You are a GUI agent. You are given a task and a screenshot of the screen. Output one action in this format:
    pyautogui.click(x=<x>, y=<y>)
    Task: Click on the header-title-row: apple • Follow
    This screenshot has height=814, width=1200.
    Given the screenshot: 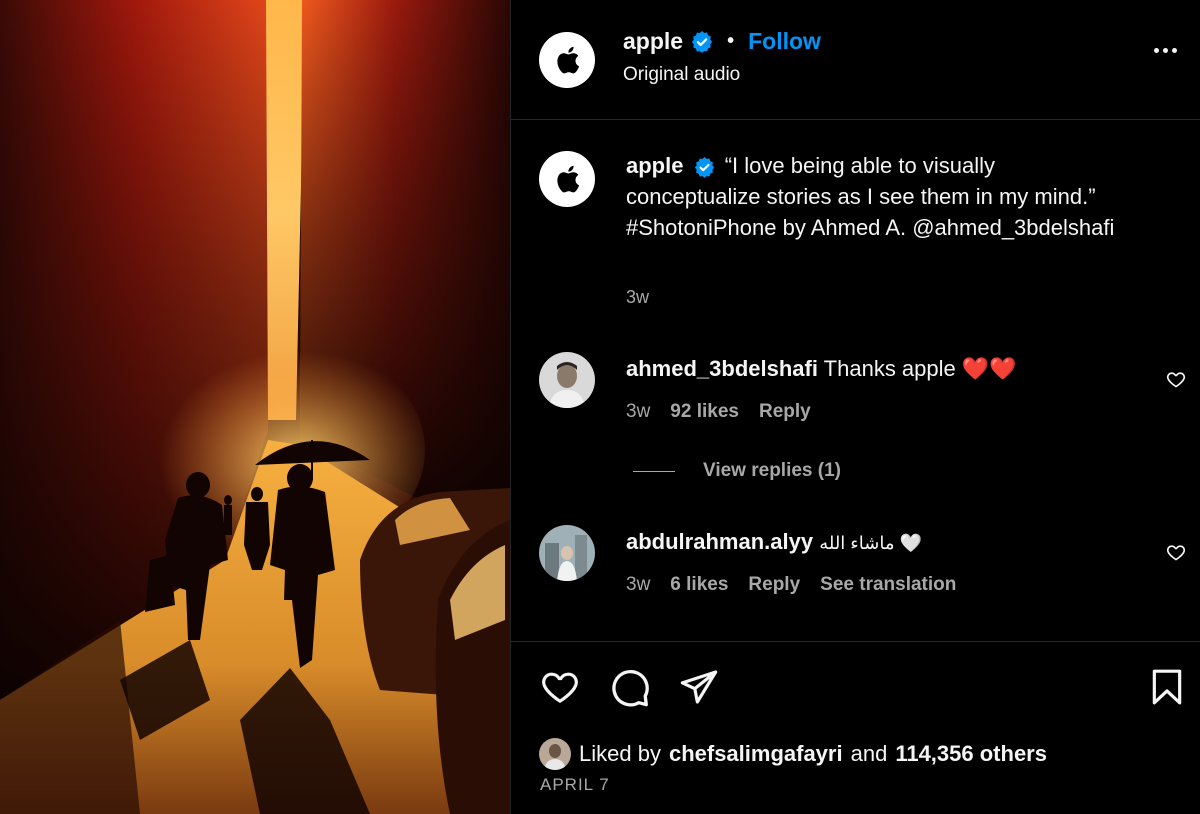 What is the action you would take?
    pyautogui.click(x=722, y=41)
    